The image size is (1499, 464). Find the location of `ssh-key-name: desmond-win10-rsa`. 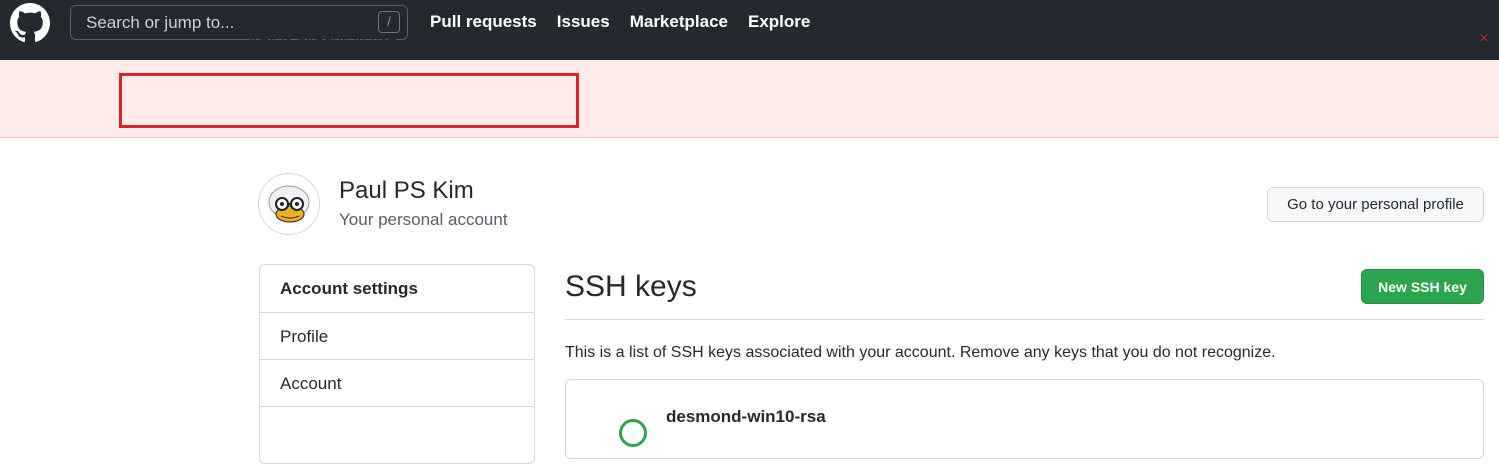

ssh-key-name: desmond-win10-rsa is located at coordinates (746, 416).